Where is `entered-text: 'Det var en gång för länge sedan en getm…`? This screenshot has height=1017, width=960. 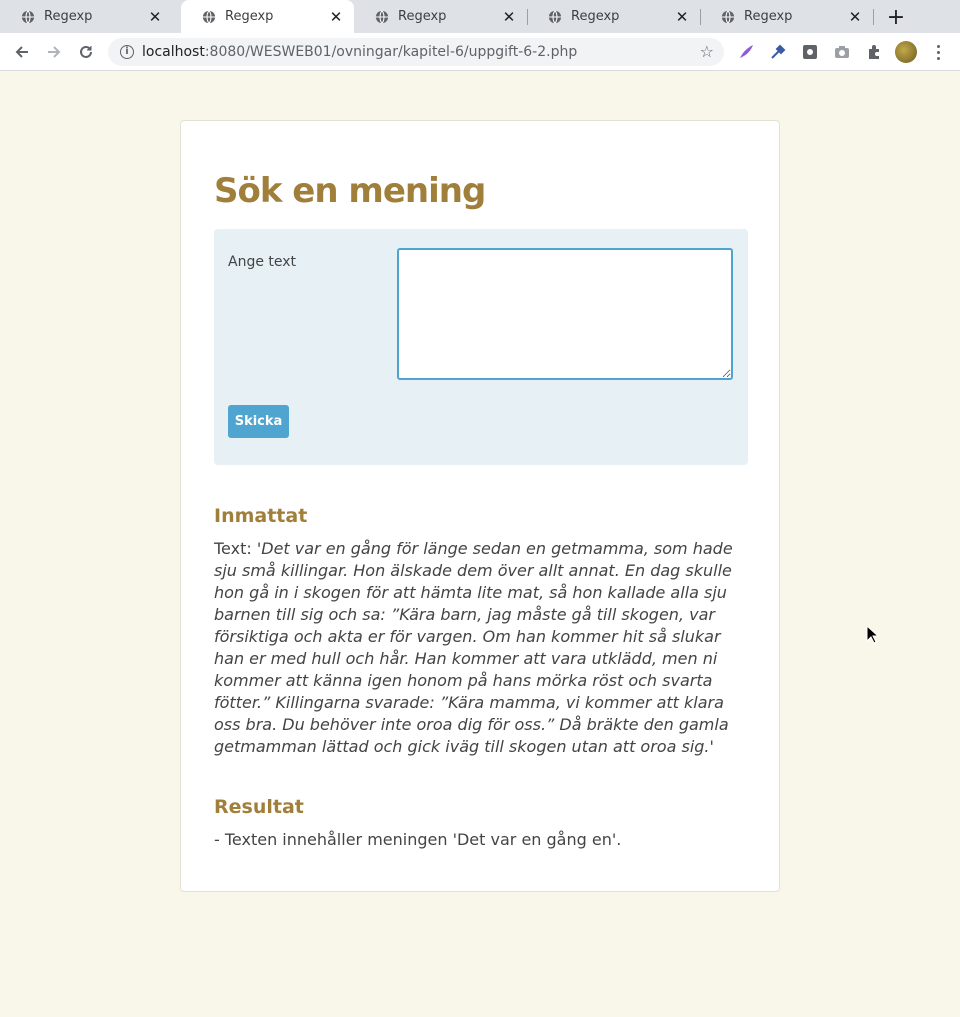
entered-text: 'Det var en gång för länge sedan en getm… is located at coordinates (473, 647).